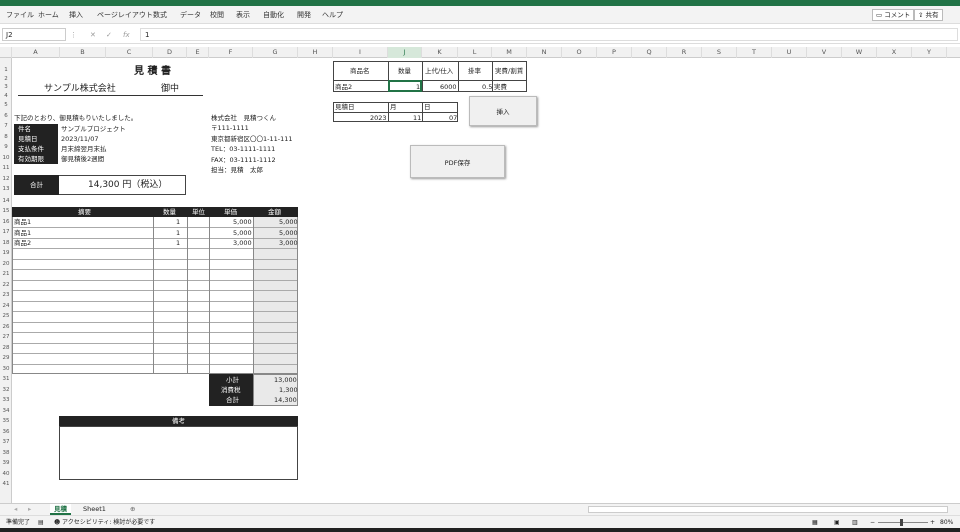  I want to click on column-header: D, so click(170, 52).